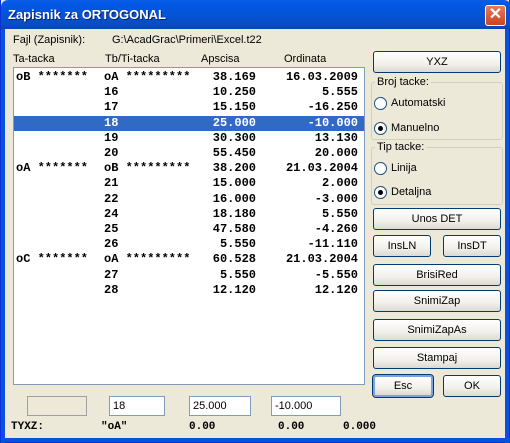 This screenshot has height=443, width=510. Describe the element at coordinates (234, 77) in the screenshot. I see `cell-apscisa: 38.169` at that location.